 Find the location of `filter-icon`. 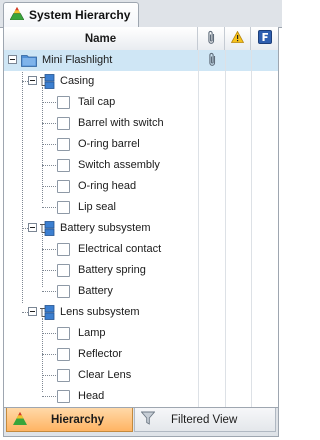

filter-icon is located at coordinates (148, 419).